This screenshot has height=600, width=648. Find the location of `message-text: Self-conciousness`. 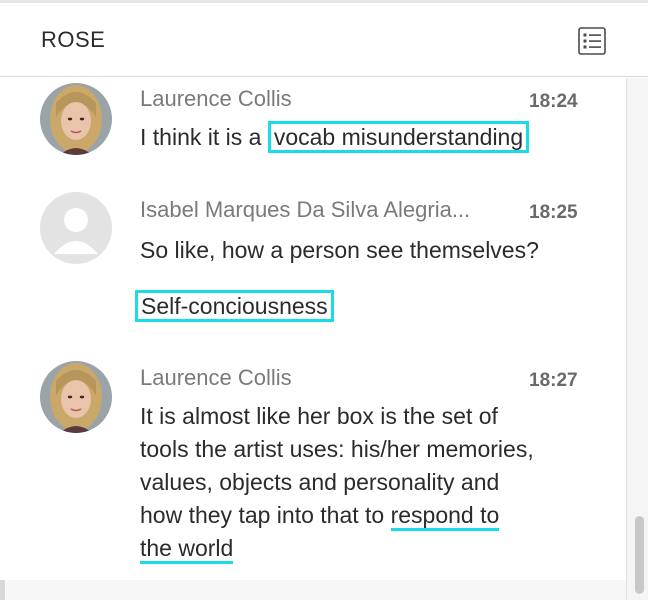

message-text: Self-conciousness is located at coordinates (234, 306).